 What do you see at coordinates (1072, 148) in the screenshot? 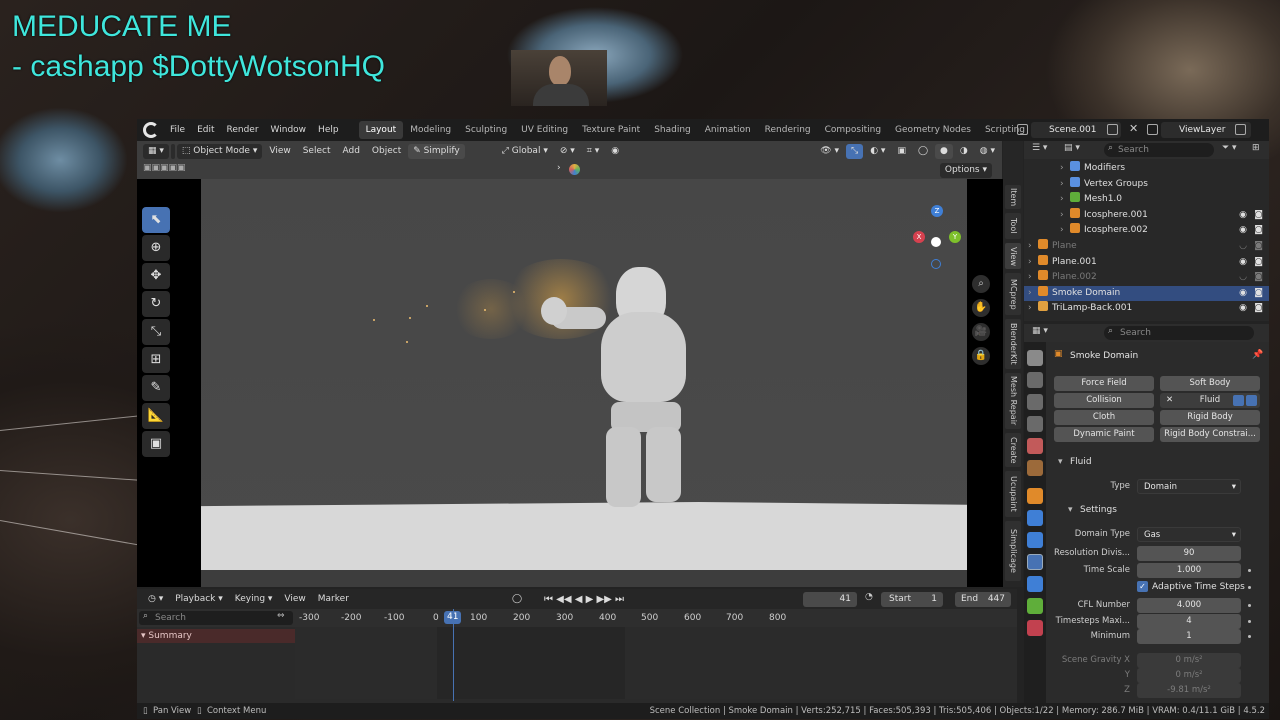
I see `display-mode-icon: ▤ ▾` at bounding box center [1072, 148].